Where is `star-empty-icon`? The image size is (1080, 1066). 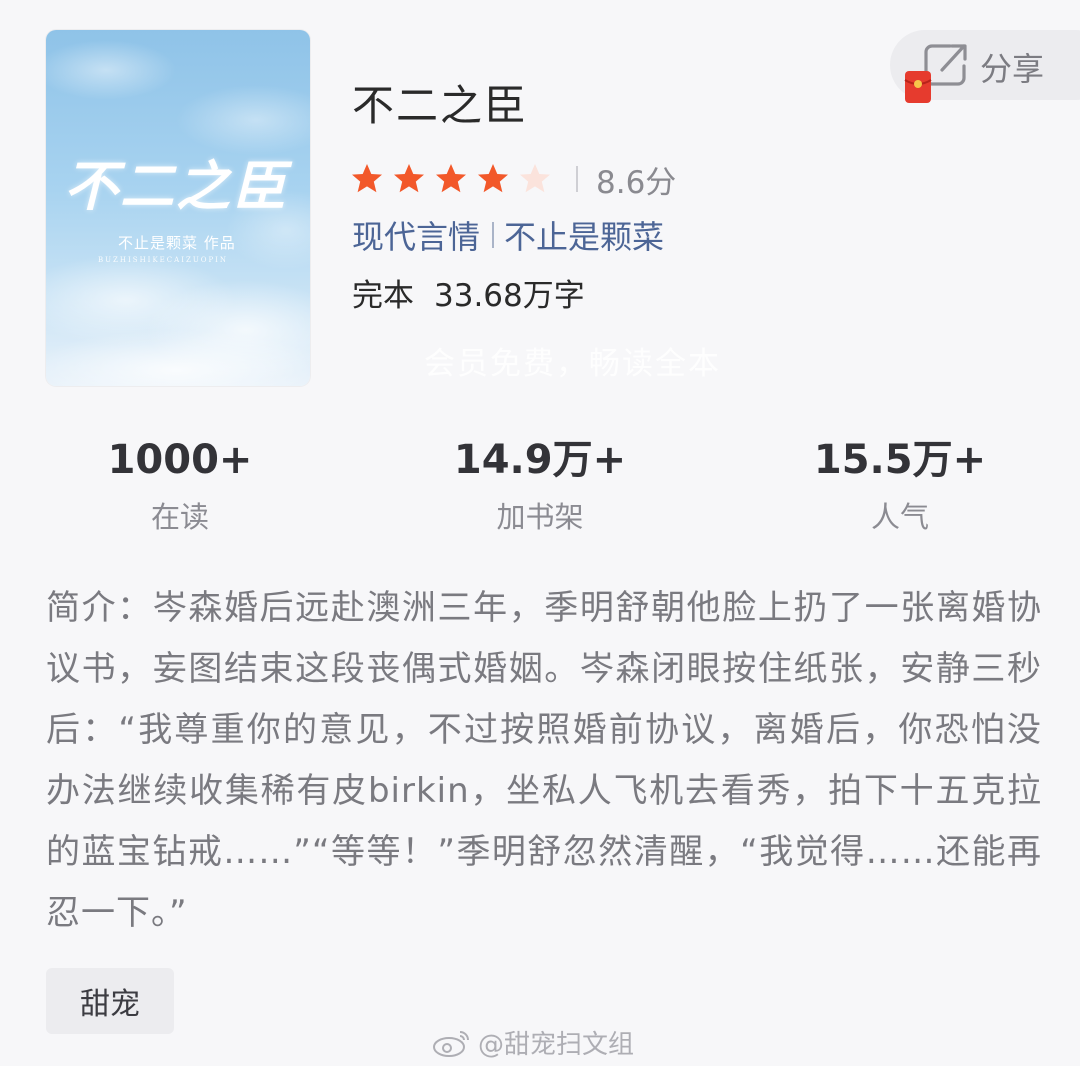 star-empty-icon is located at coordinates (535, 178).